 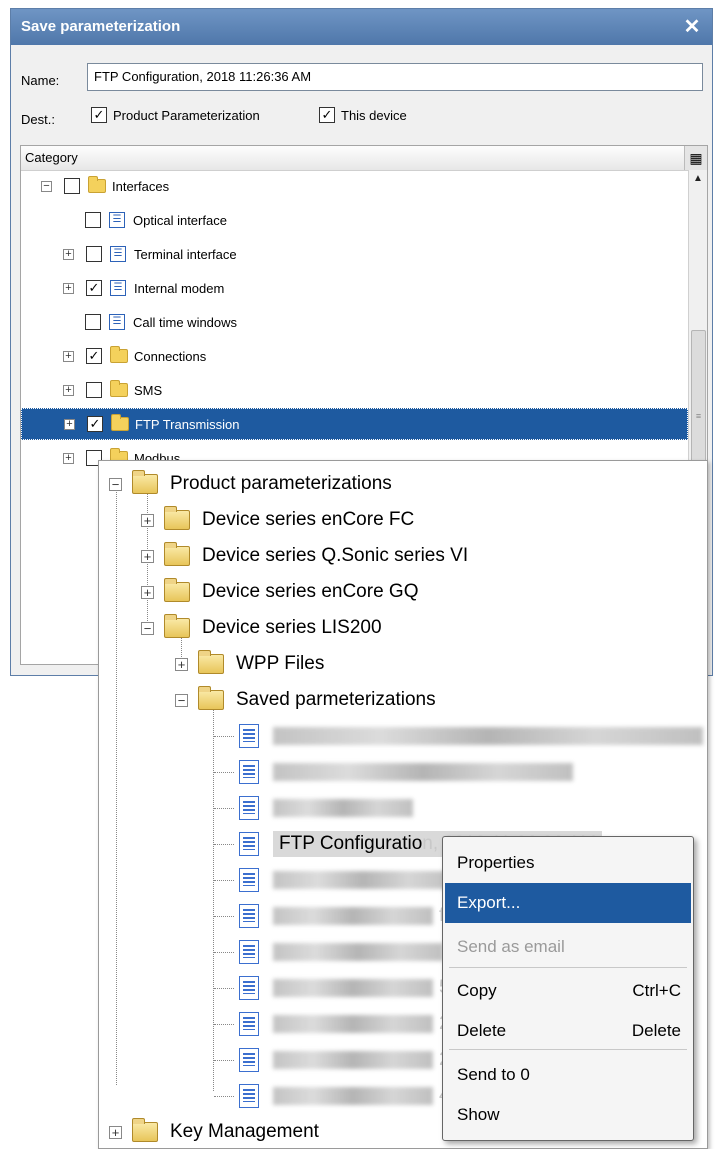 What do you see at coordinates (101, 26) in the screenshot?
I see `dialog-title: Save parameterization` at bounding box center [101, 26].